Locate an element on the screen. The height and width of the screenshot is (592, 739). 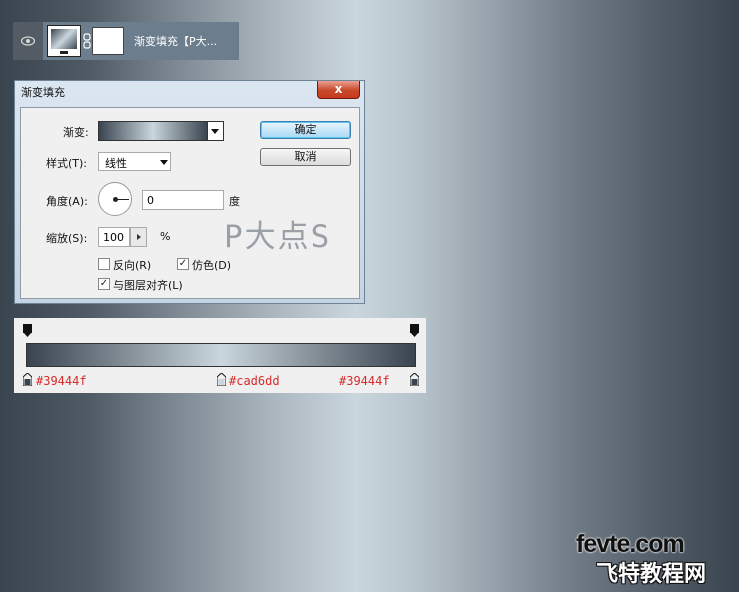
dialog-title: 渐变填充 is located at coordinates (43, 92).